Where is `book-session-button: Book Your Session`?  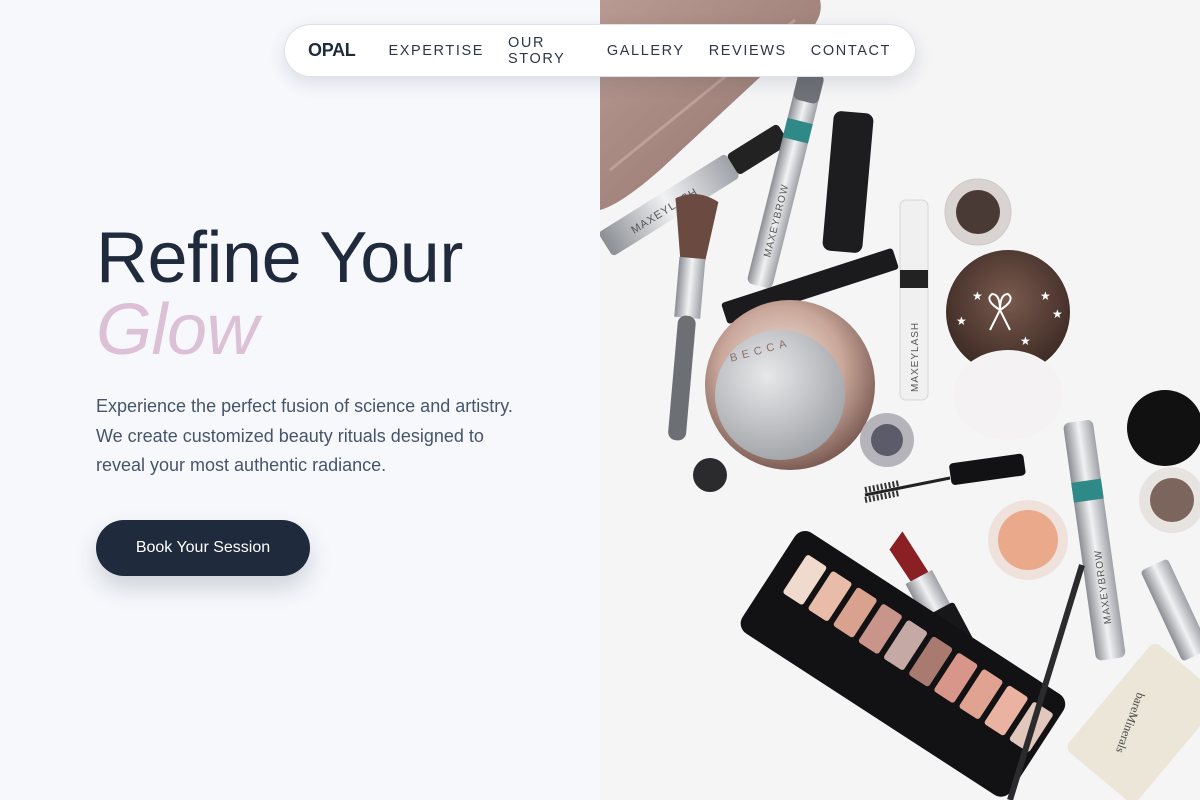
book-session-button: Book Your Session is located at coordinates (203, 548).